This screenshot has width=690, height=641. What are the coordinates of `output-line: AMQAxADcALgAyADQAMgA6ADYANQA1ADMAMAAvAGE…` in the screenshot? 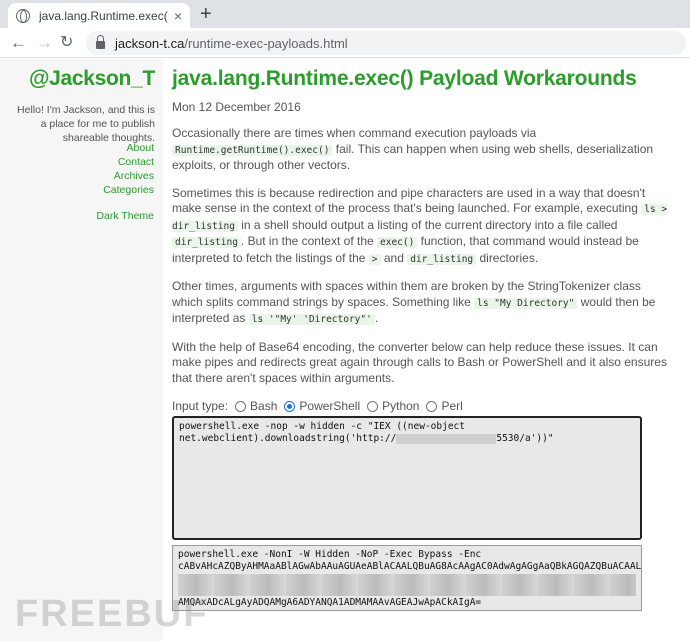 It's located at (330, 602).